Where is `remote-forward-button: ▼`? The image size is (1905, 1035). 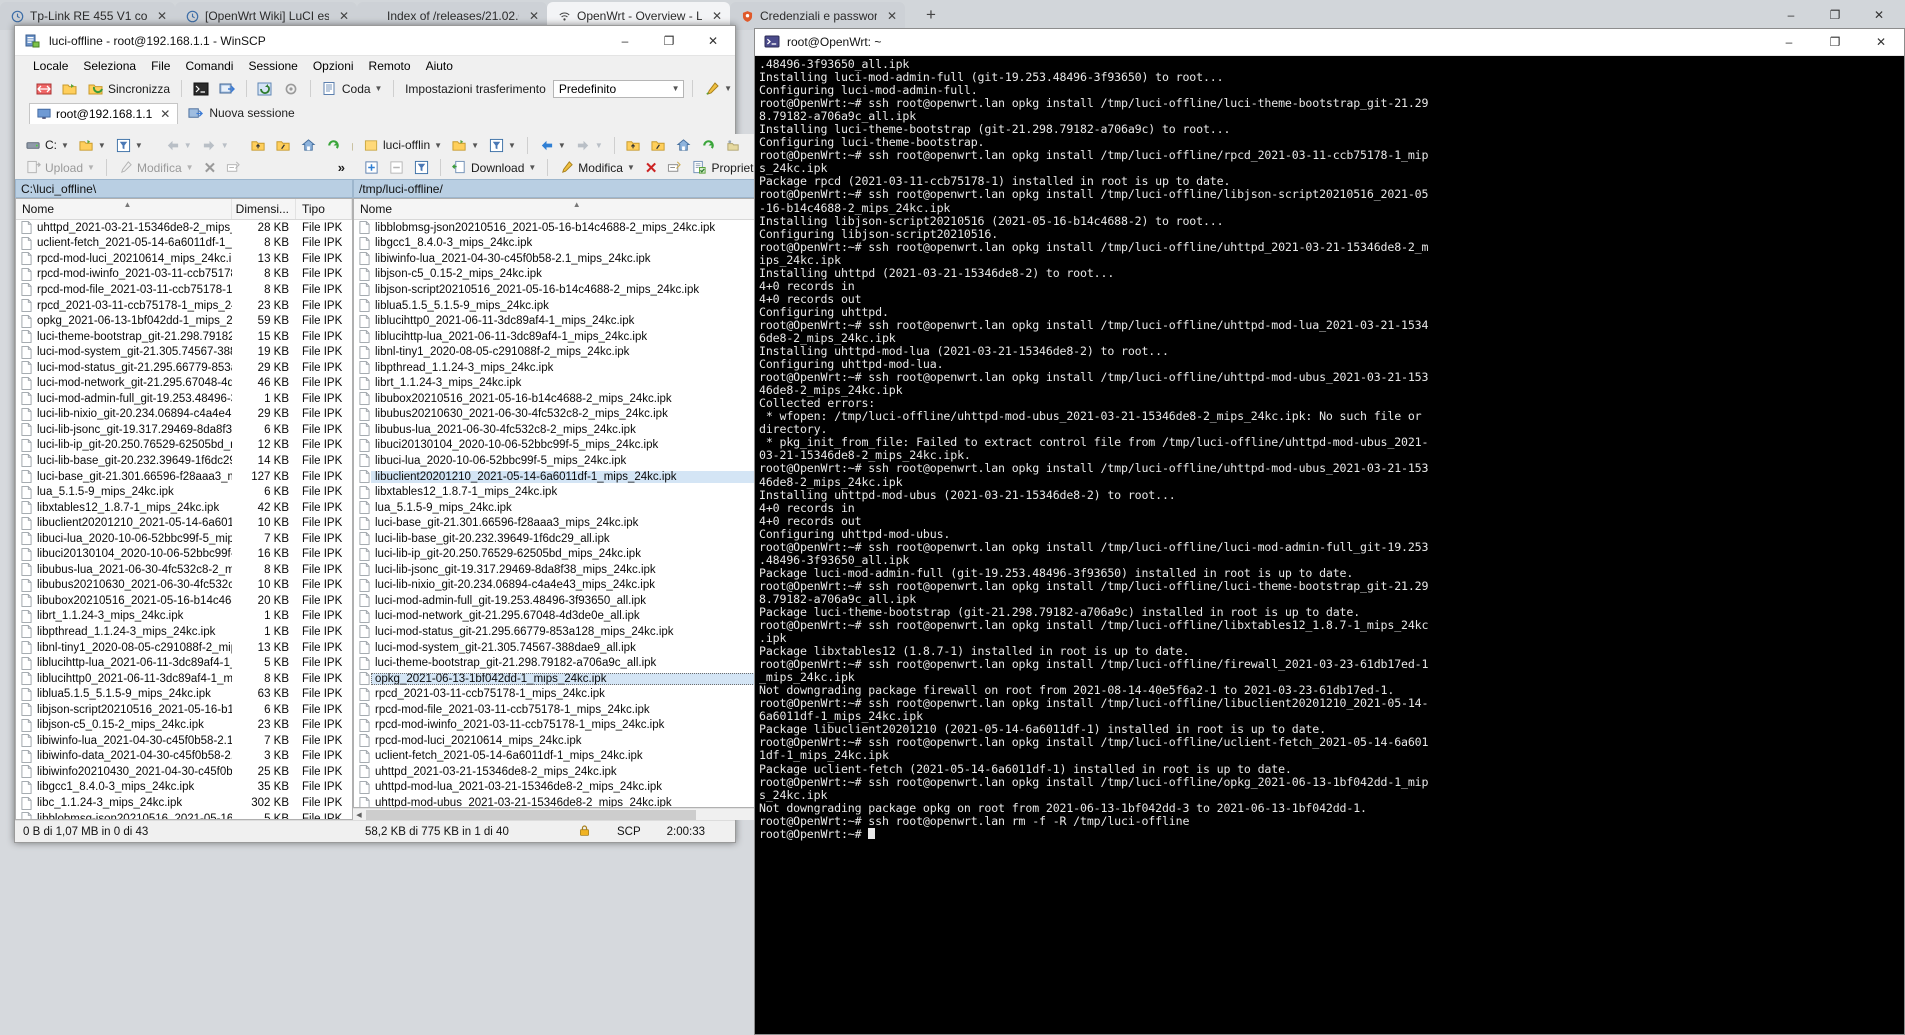 remote-forward-button: ▼ is located at coordinates (589, 145).